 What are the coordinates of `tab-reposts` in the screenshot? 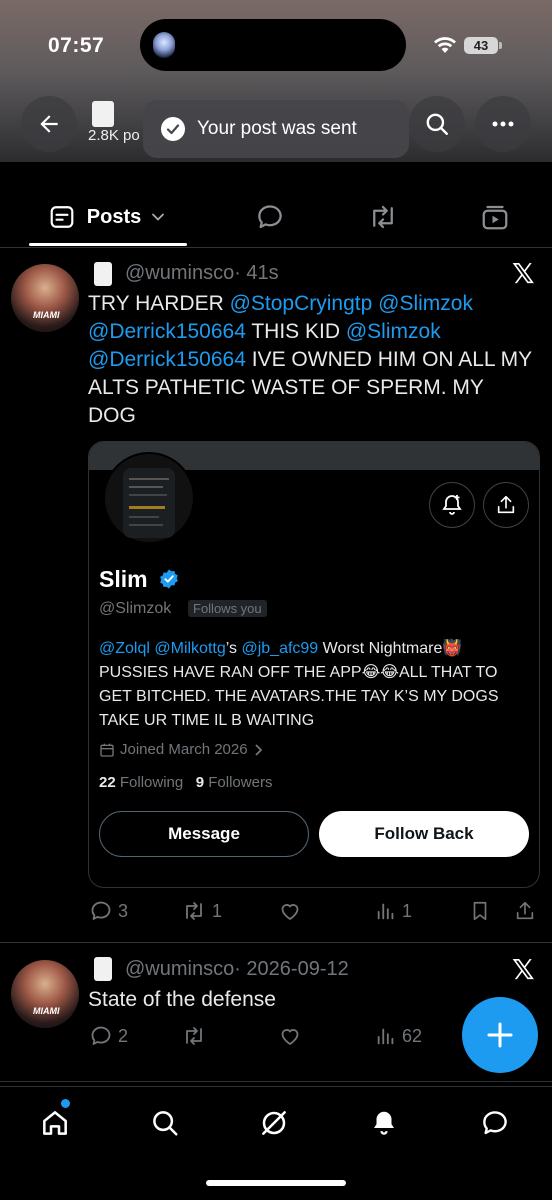 It's located at (383, 217).